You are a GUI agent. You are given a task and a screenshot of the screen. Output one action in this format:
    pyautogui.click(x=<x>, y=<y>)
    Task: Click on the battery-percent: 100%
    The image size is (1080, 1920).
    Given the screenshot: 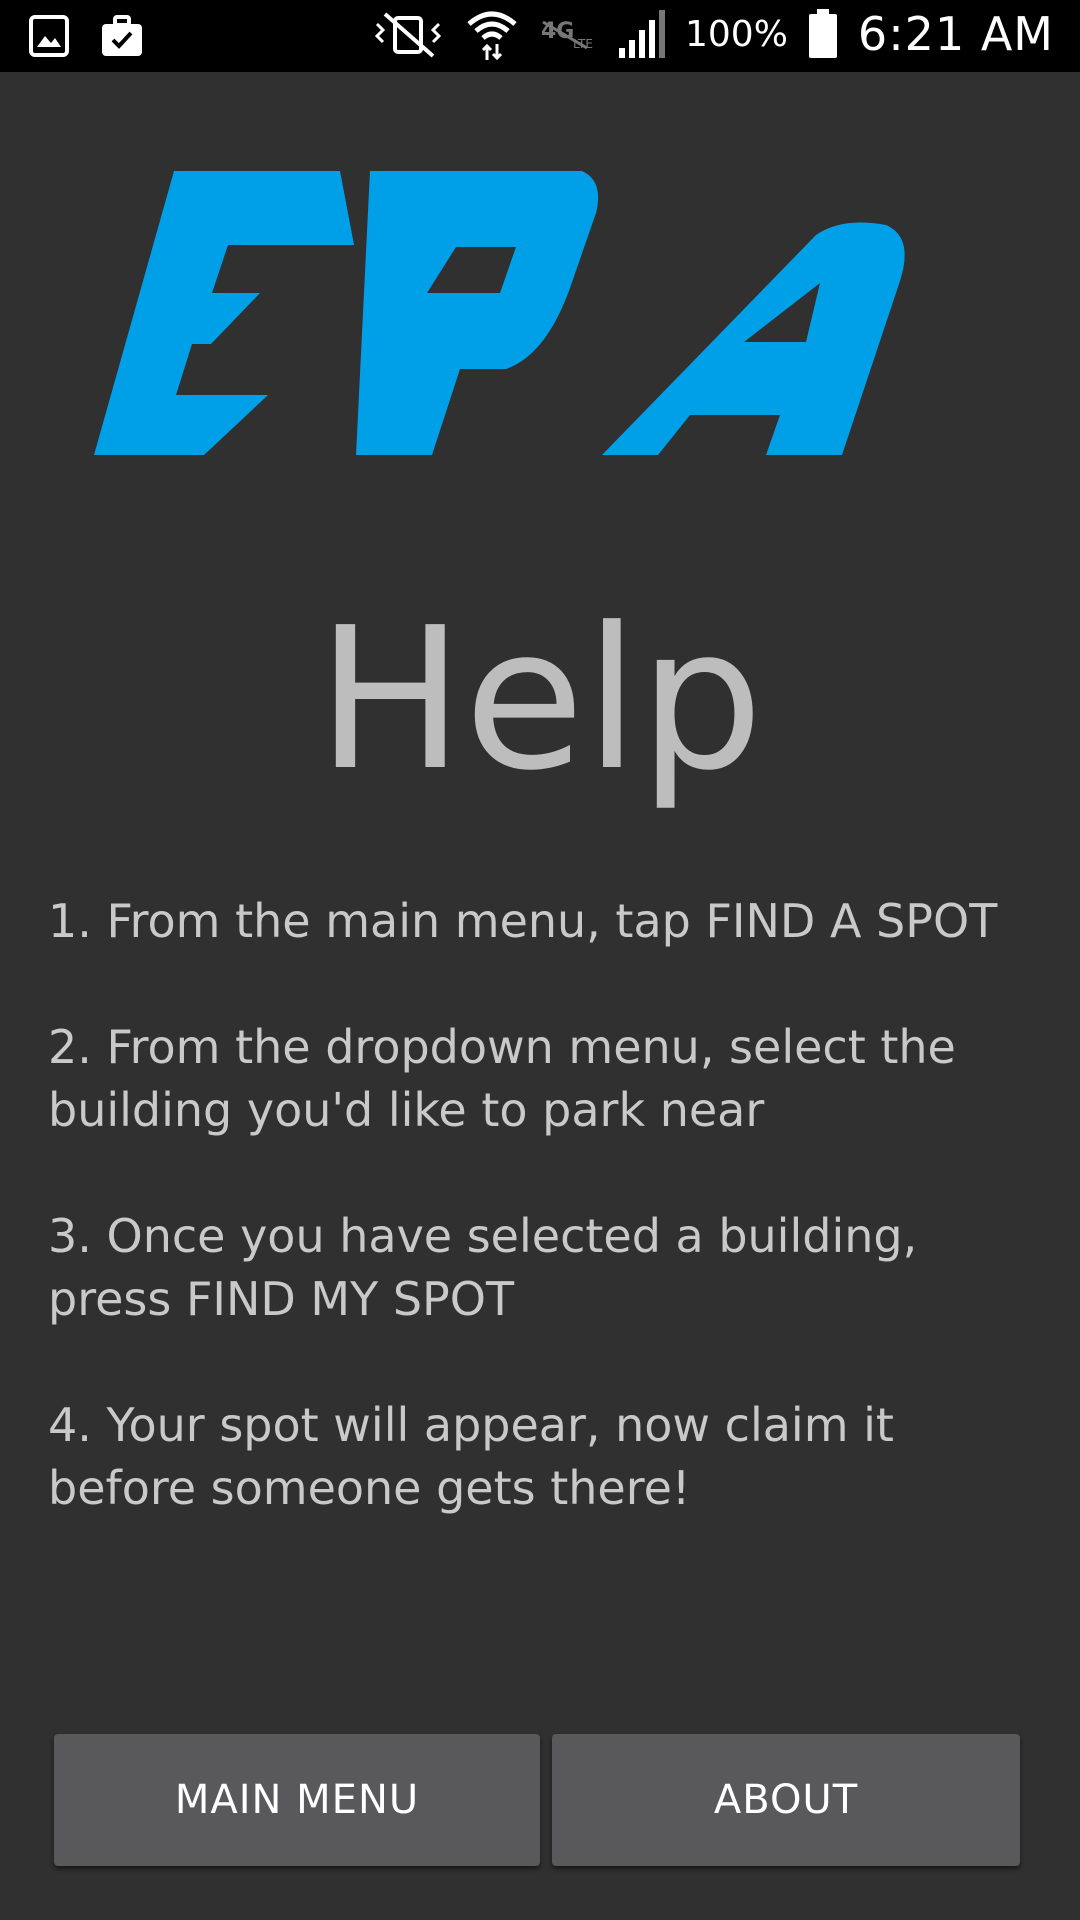 What is the action you would take?
    pyautogui.click(x=736, y=34)
    